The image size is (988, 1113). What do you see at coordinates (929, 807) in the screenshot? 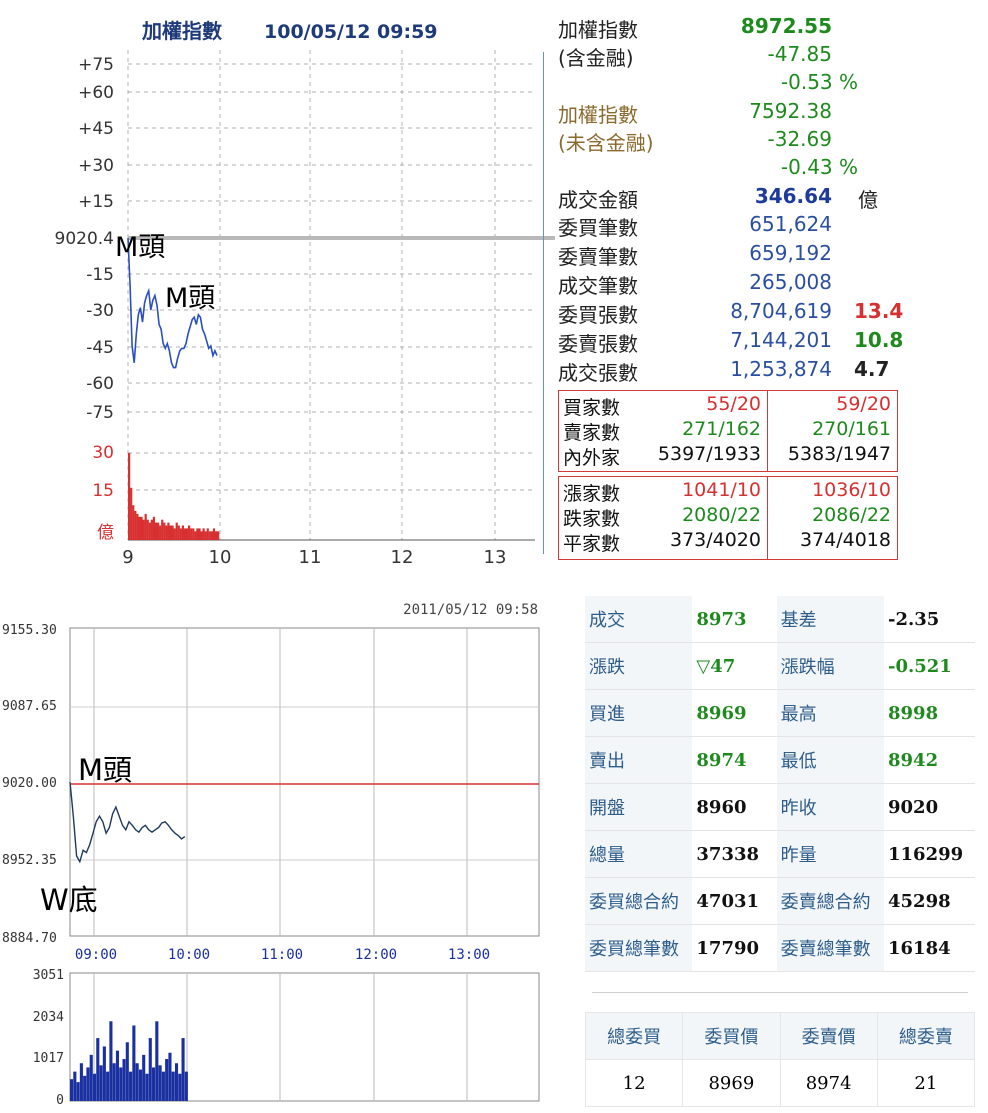
I see `quote-value: 9020` at bounding box center [929, 807].